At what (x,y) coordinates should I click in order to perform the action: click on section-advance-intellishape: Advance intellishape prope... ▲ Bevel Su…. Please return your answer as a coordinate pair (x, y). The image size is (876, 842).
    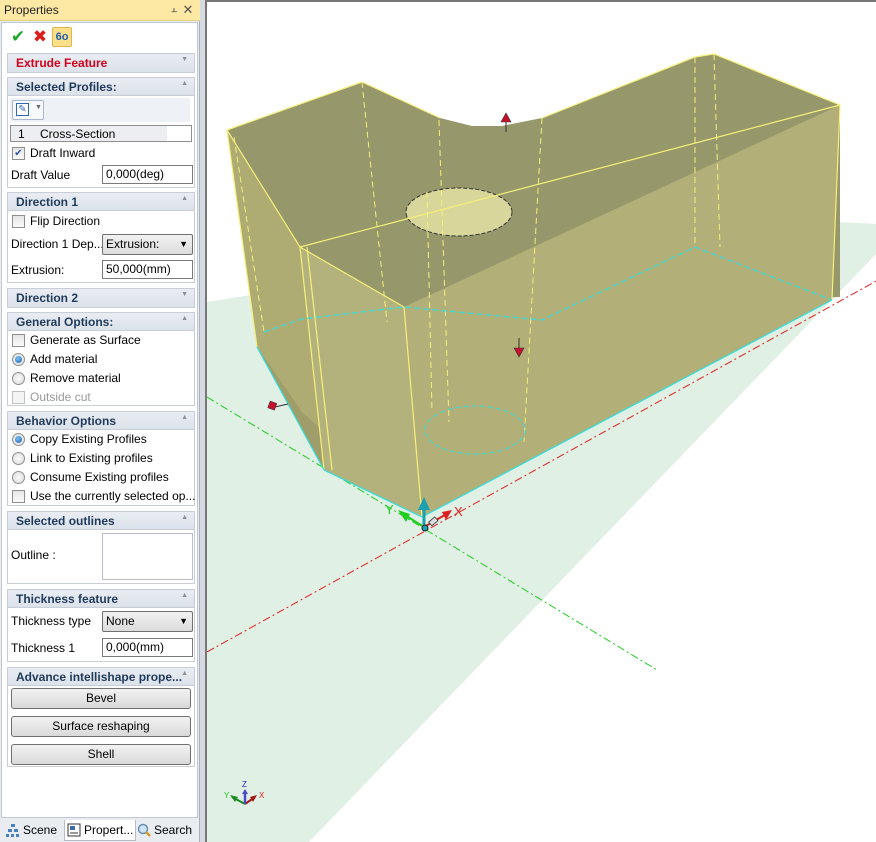
    Looking at the image, I should click on (101, 717).